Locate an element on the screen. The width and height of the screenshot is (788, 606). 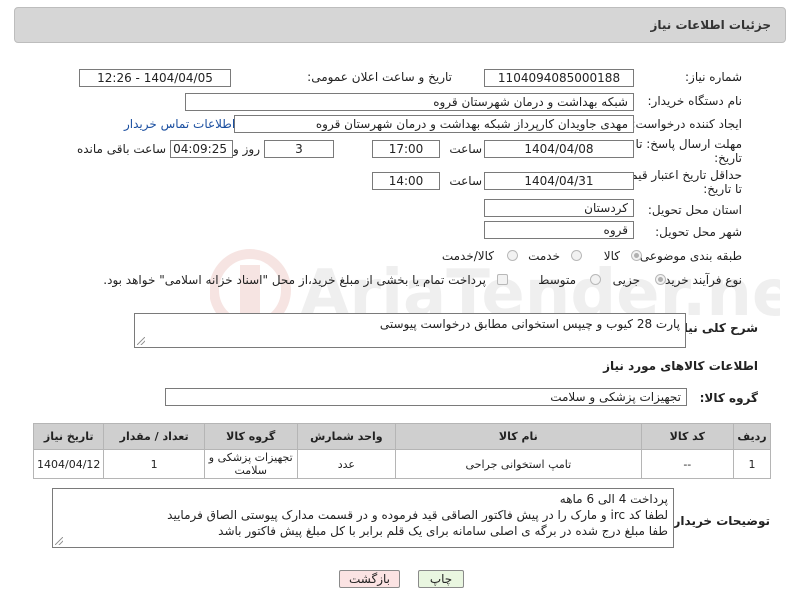
col-header-quantity: تعداد / مقدار is located at coordinates (154, 436).